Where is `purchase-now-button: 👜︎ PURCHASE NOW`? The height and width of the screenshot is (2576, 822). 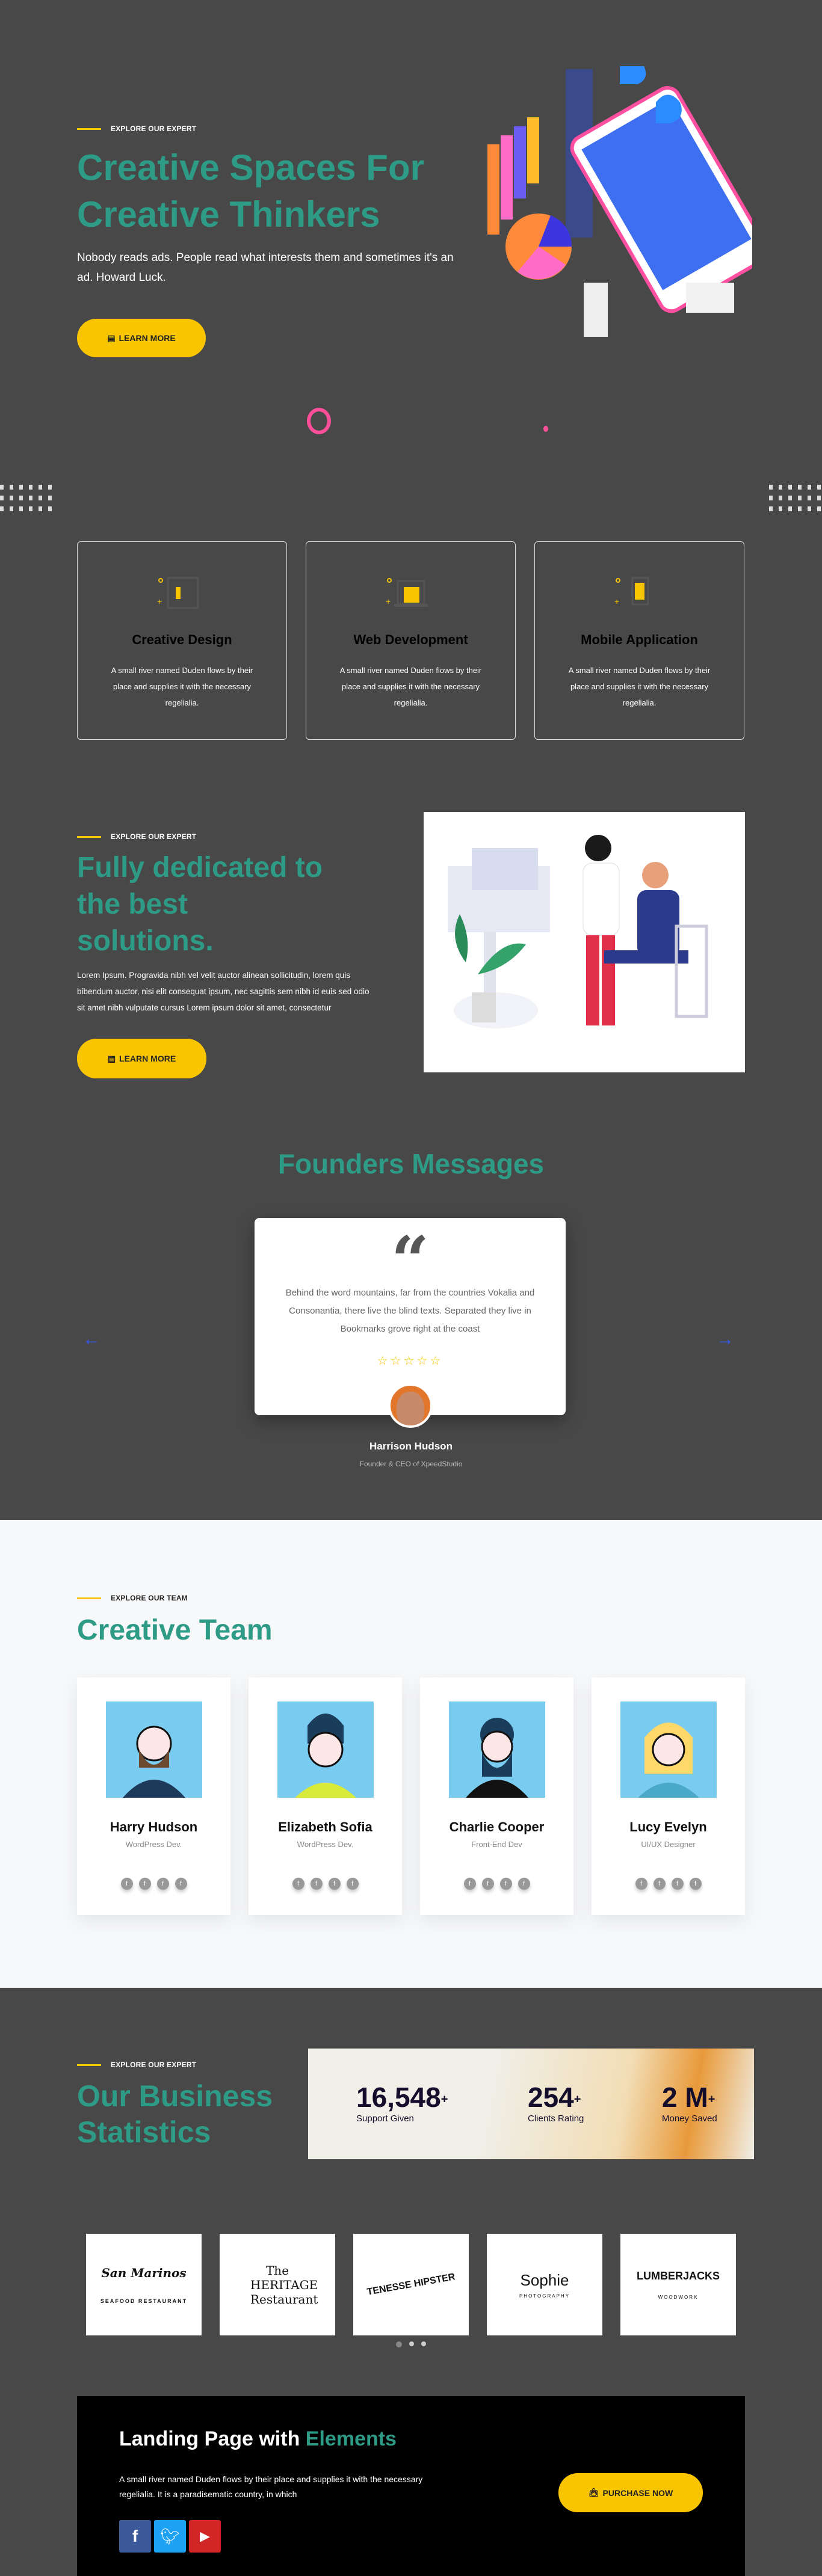
purchase-now-button: 👜︎ PURCHASE NOW is located at coordinates (631, 2492).